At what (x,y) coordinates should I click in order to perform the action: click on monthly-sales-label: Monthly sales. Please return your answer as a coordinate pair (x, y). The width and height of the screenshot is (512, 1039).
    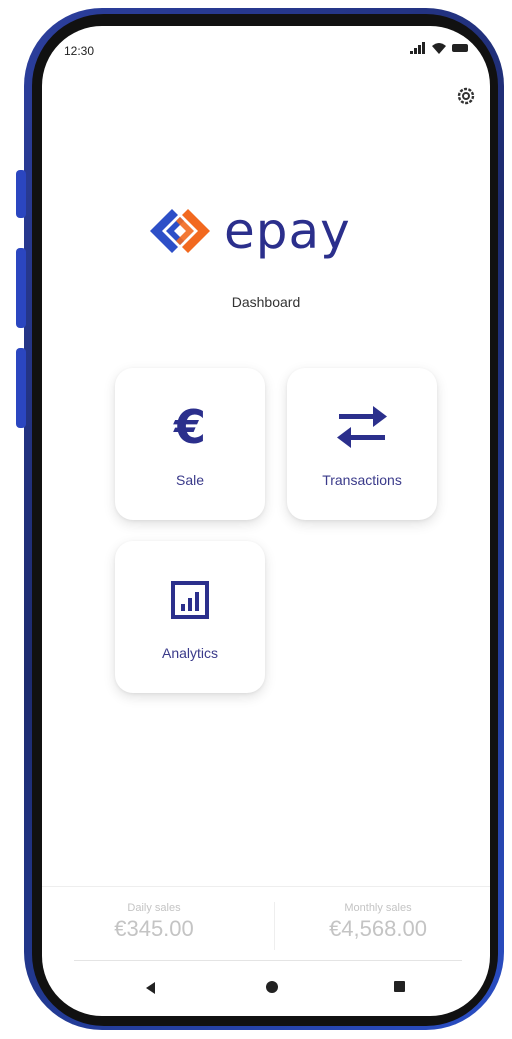
    Looking at the image, I should click on (378, 908).